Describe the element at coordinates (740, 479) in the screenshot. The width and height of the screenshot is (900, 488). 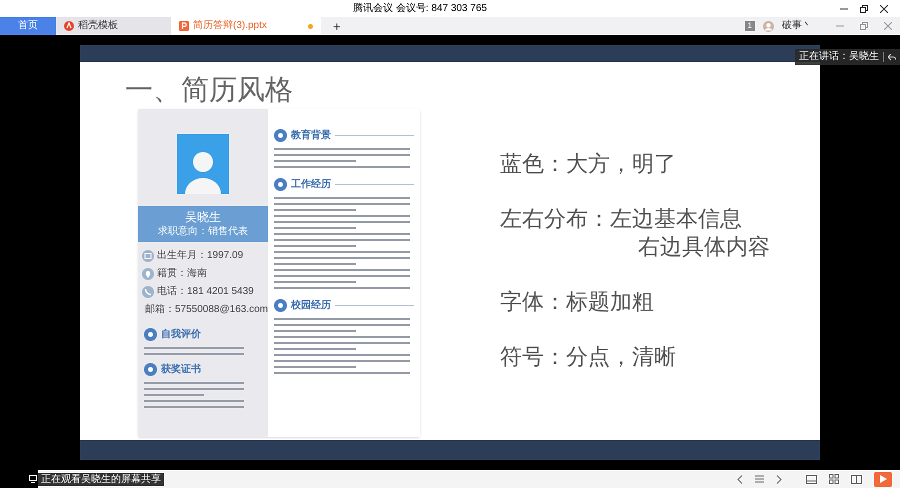
I see `chevron-left-icon` at that location.